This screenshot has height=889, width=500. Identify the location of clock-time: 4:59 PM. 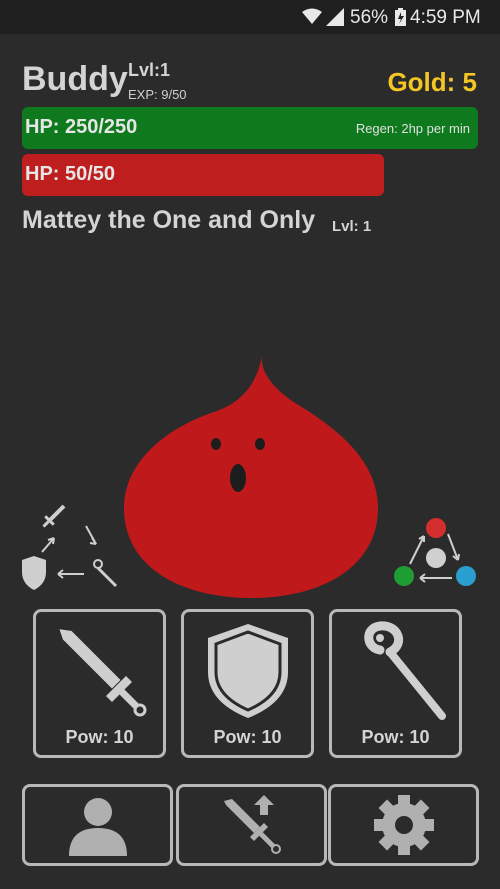
(445, 17).